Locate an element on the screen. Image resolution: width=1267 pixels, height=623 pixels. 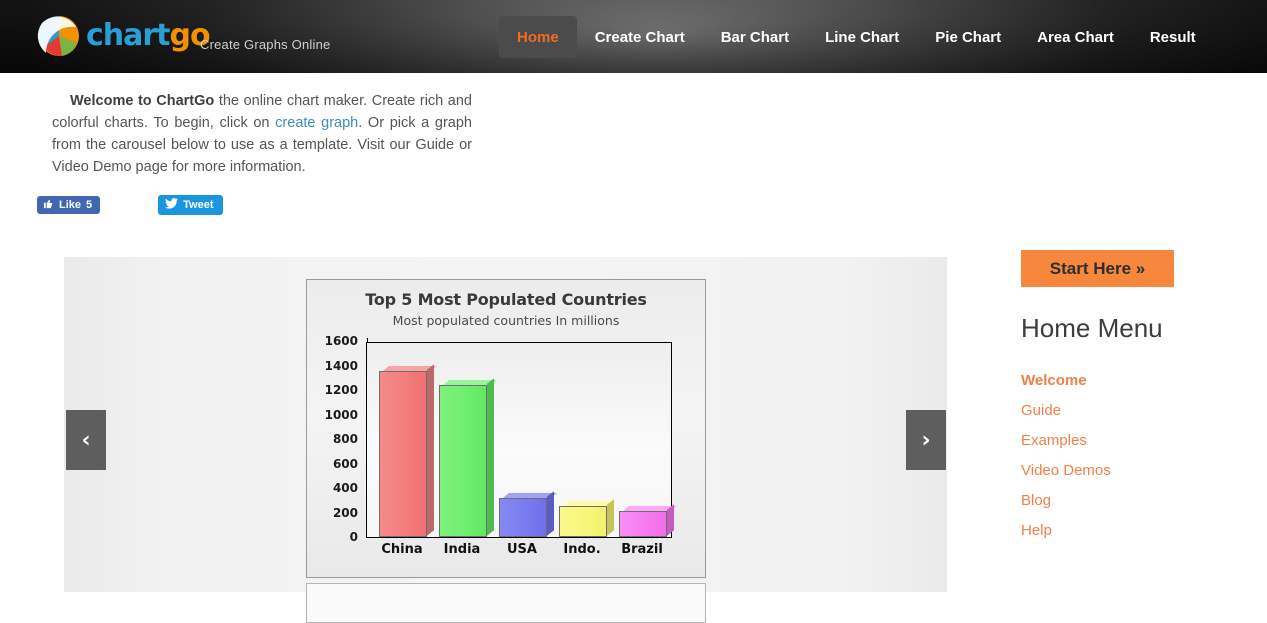
xlabel-usa: USA is located at coordinates (522, 549).